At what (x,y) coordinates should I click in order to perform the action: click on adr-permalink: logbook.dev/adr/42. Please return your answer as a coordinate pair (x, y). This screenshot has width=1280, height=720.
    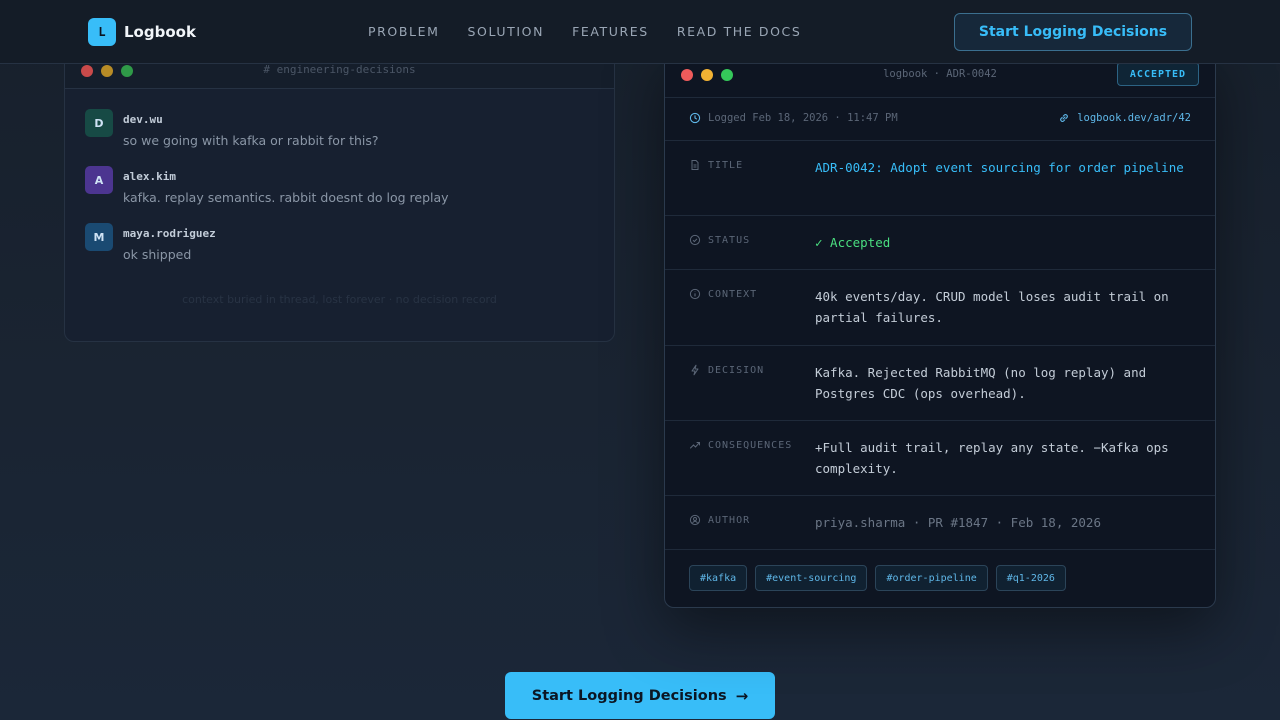
    Looking at the image, I should click on (1134, 118).